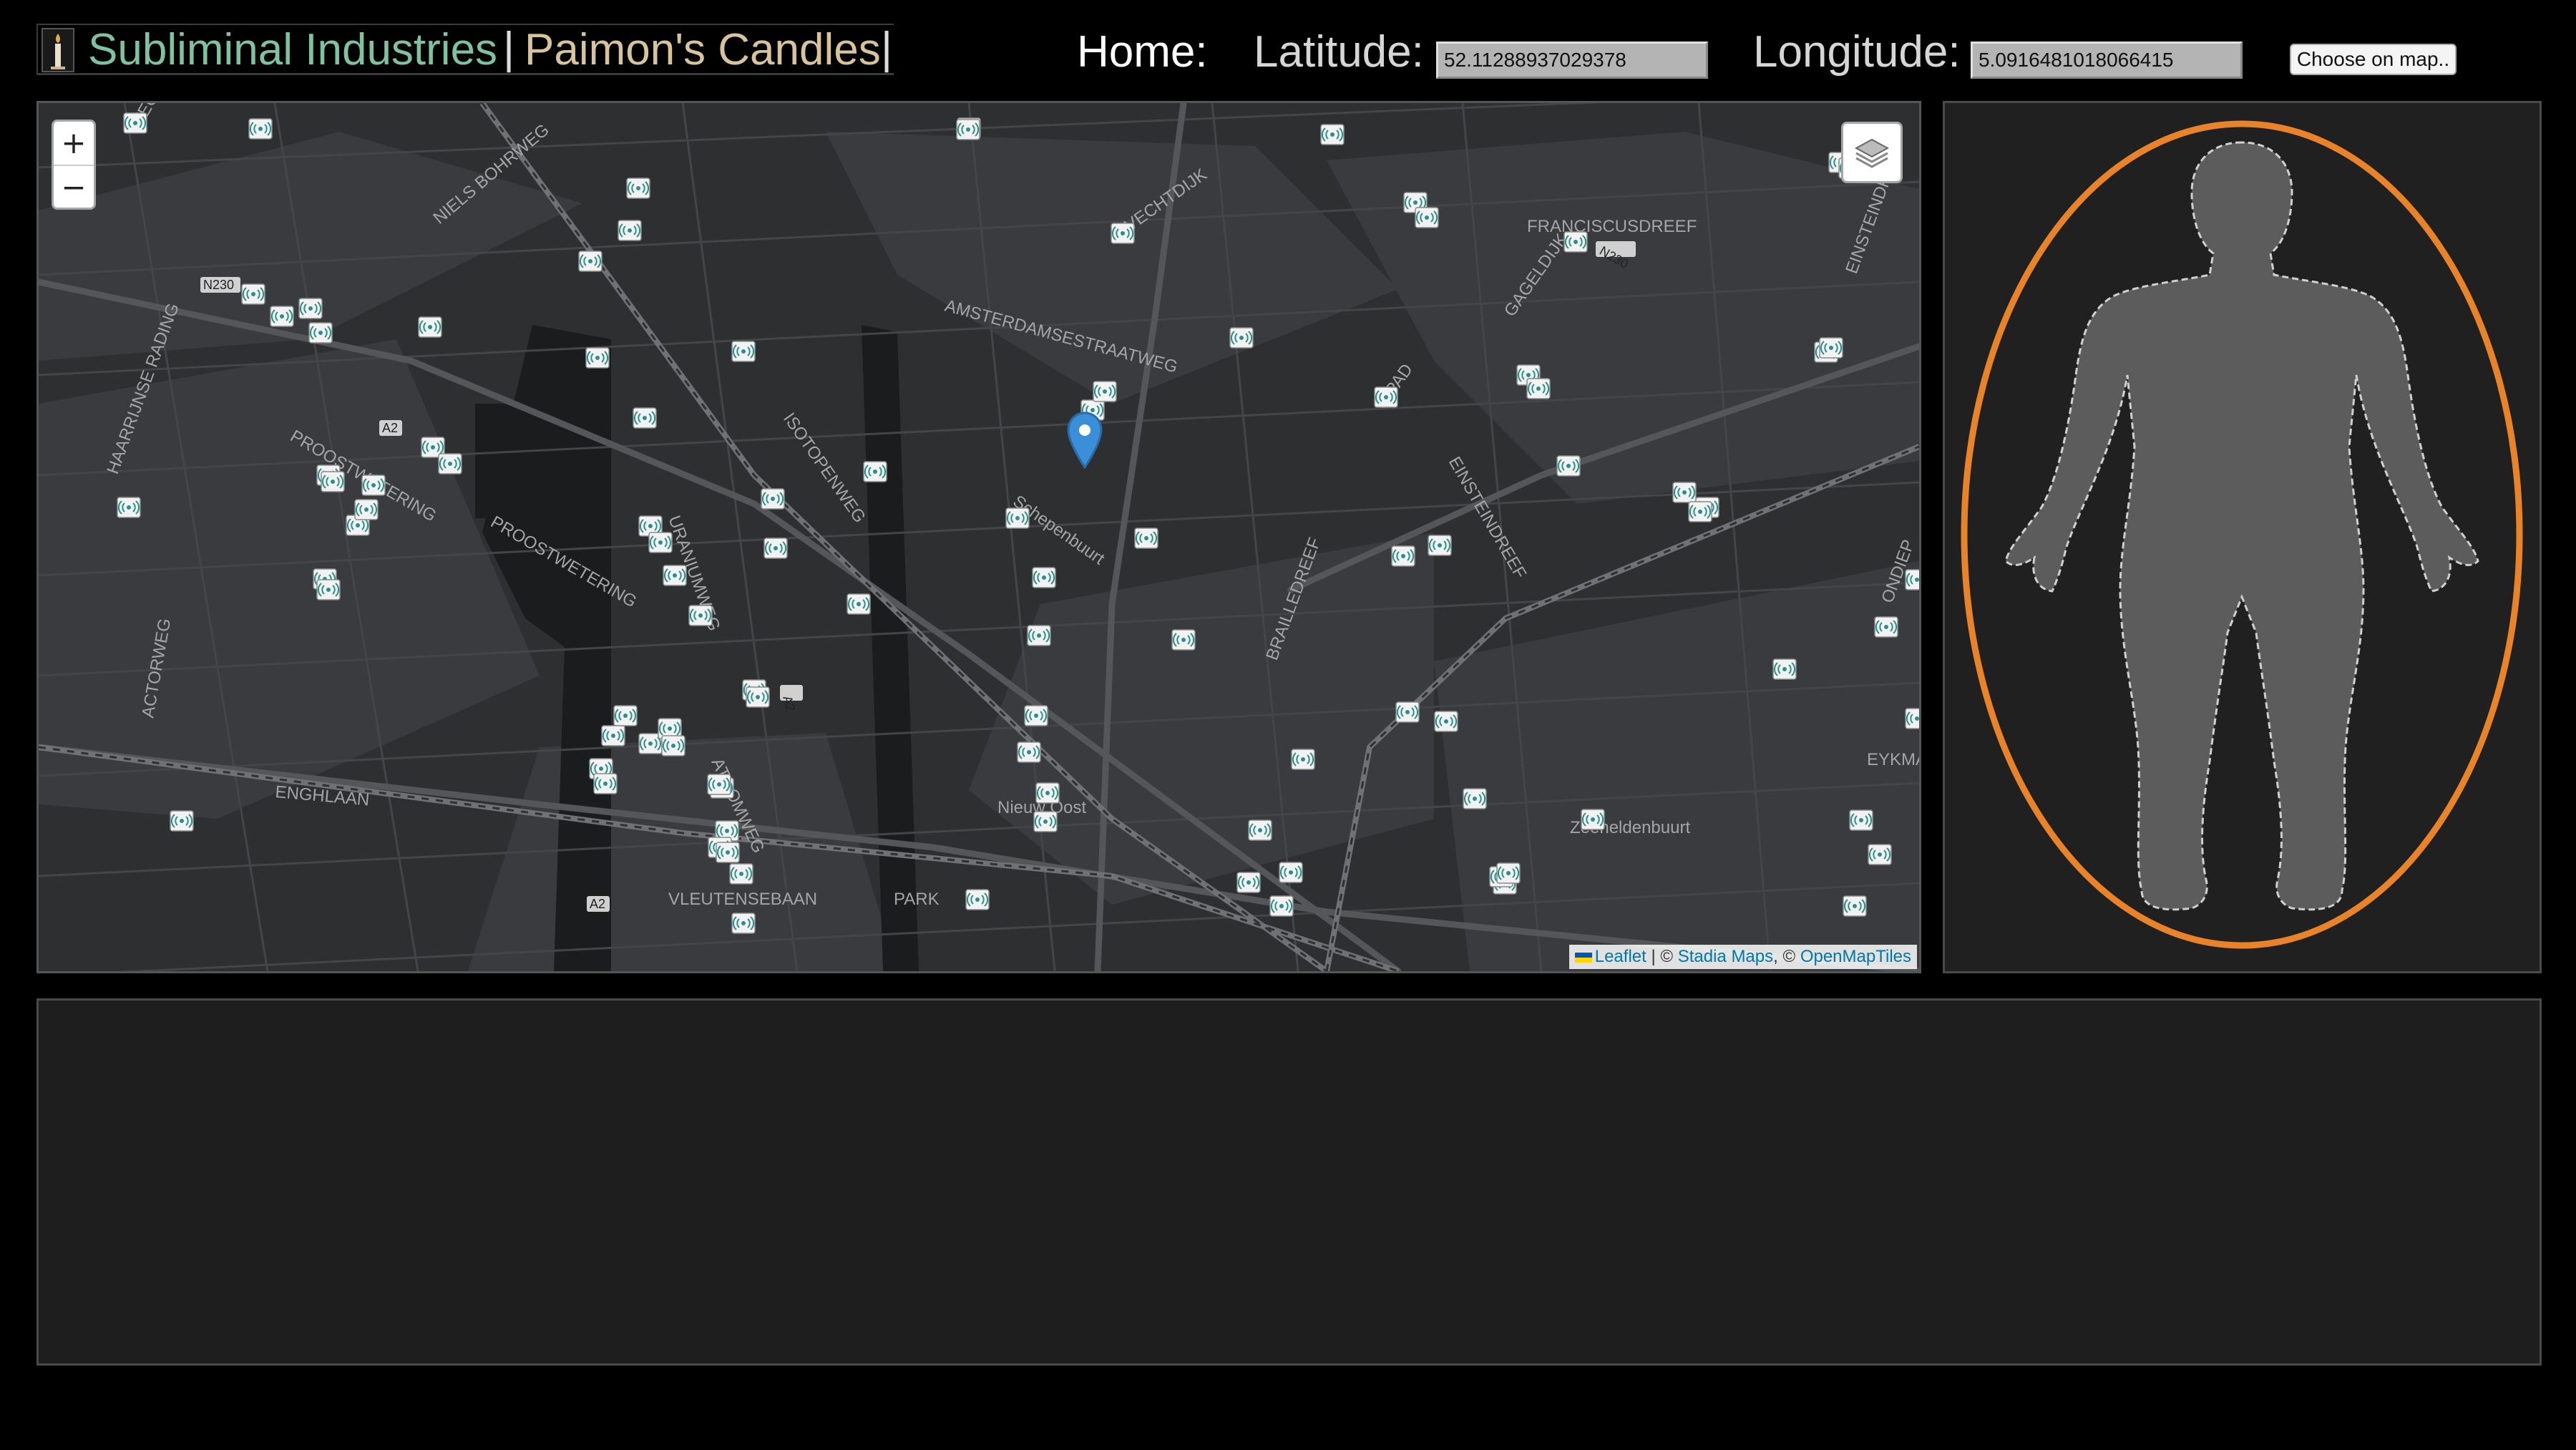  Describe the element at coordinates (703, 49) in the screenshot. I see `product-name: Paimon's Candles` at that location.